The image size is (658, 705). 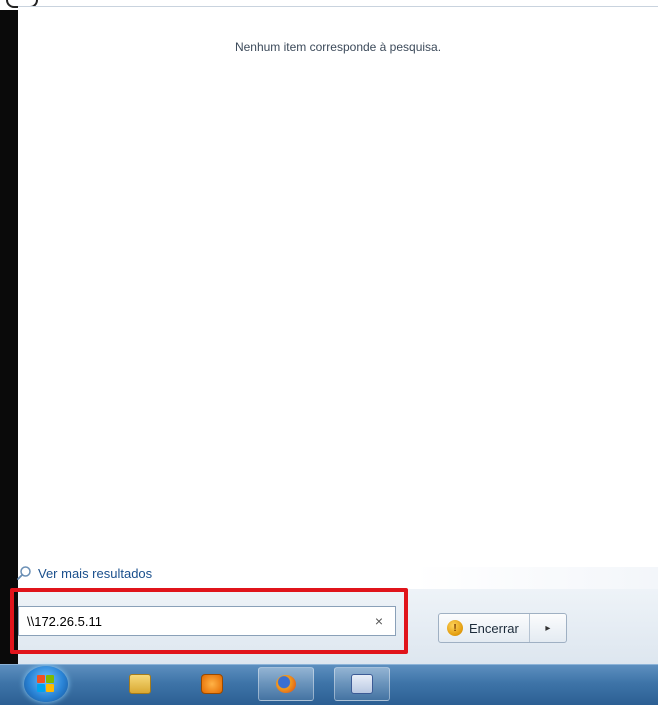 I want to click on taskbar-item-firefox, so click(x=286, y=684).